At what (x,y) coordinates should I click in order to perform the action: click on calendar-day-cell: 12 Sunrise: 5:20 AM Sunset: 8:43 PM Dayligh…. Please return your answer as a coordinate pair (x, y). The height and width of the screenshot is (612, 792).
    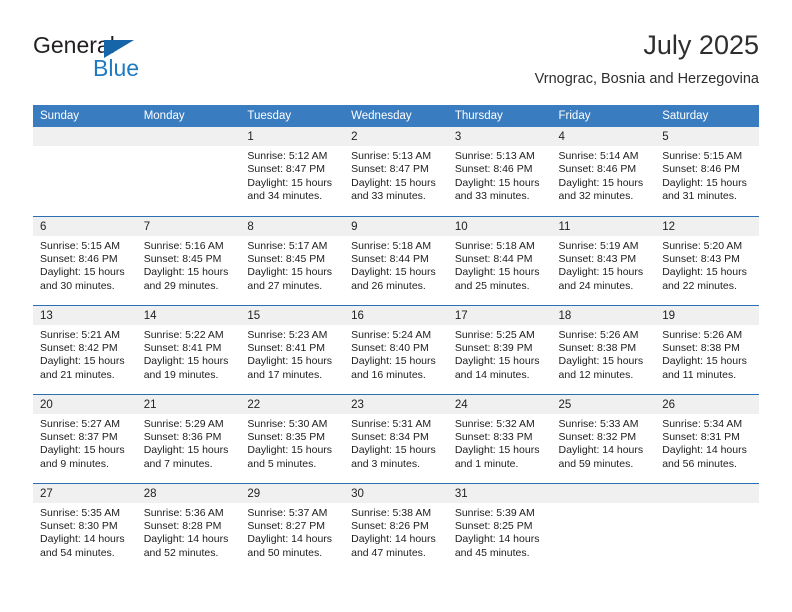
    Looking at the image, I should click on (707, 260).